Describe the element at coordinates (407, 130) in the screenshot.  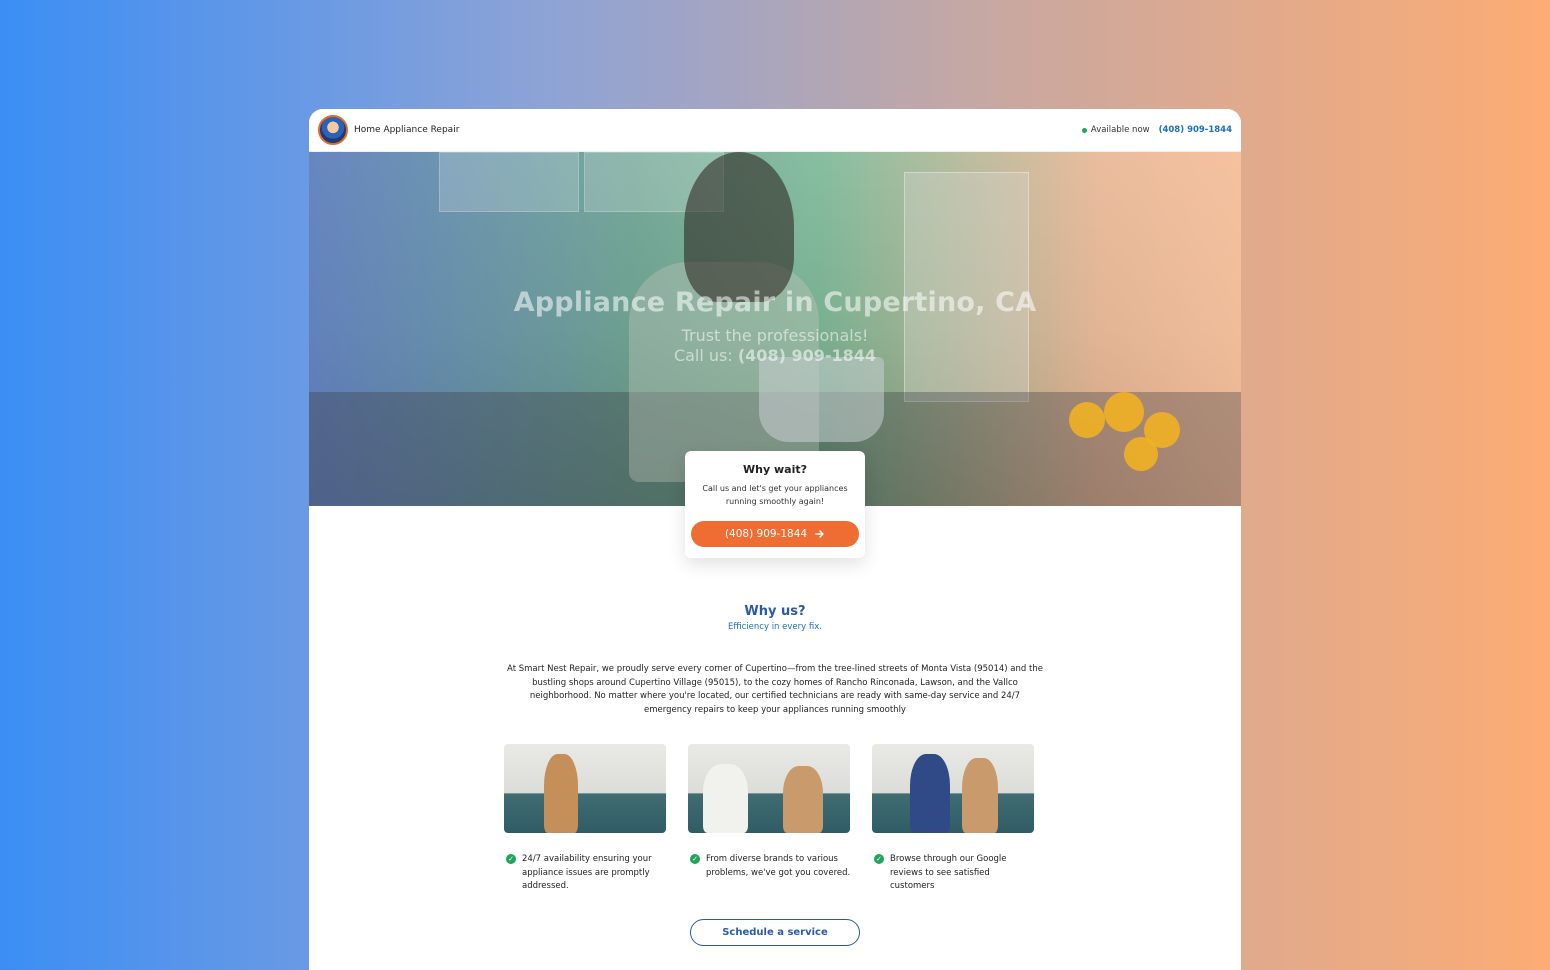
I see `brand-name: Home Appliance Repair` at that location.